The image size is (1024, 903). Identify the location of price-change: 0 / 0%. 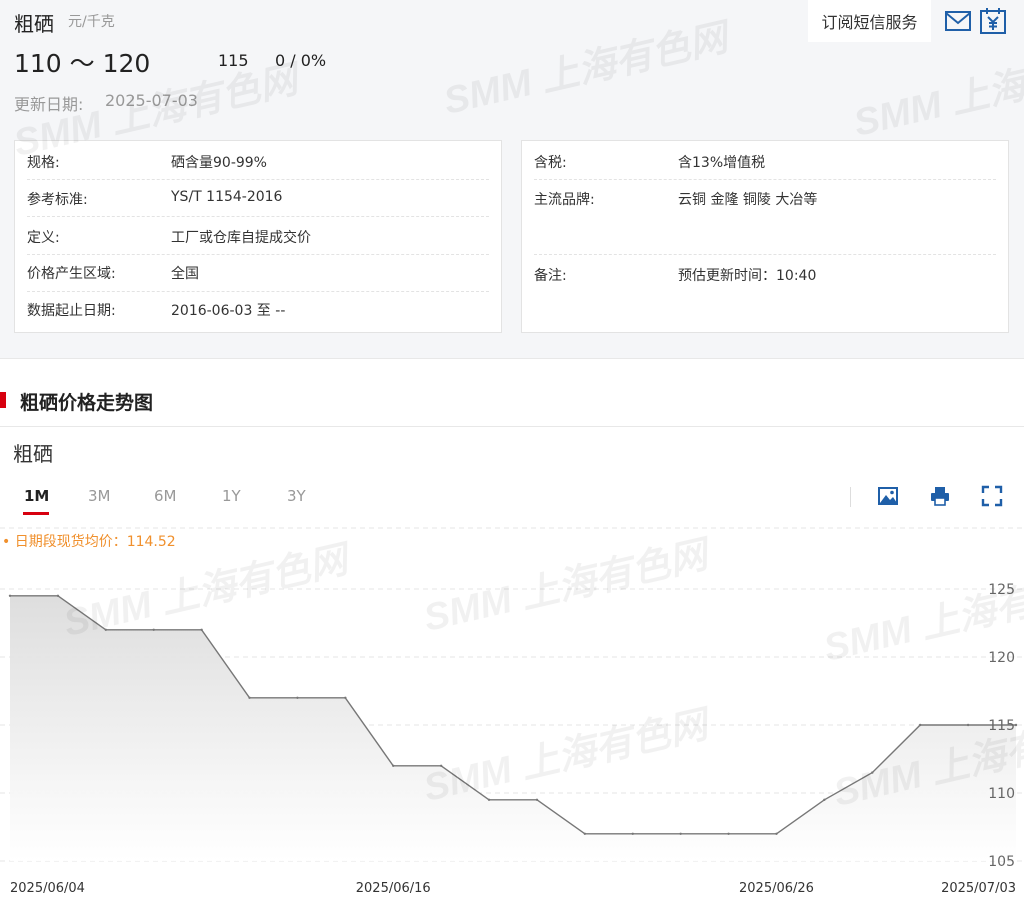
(301, 60).